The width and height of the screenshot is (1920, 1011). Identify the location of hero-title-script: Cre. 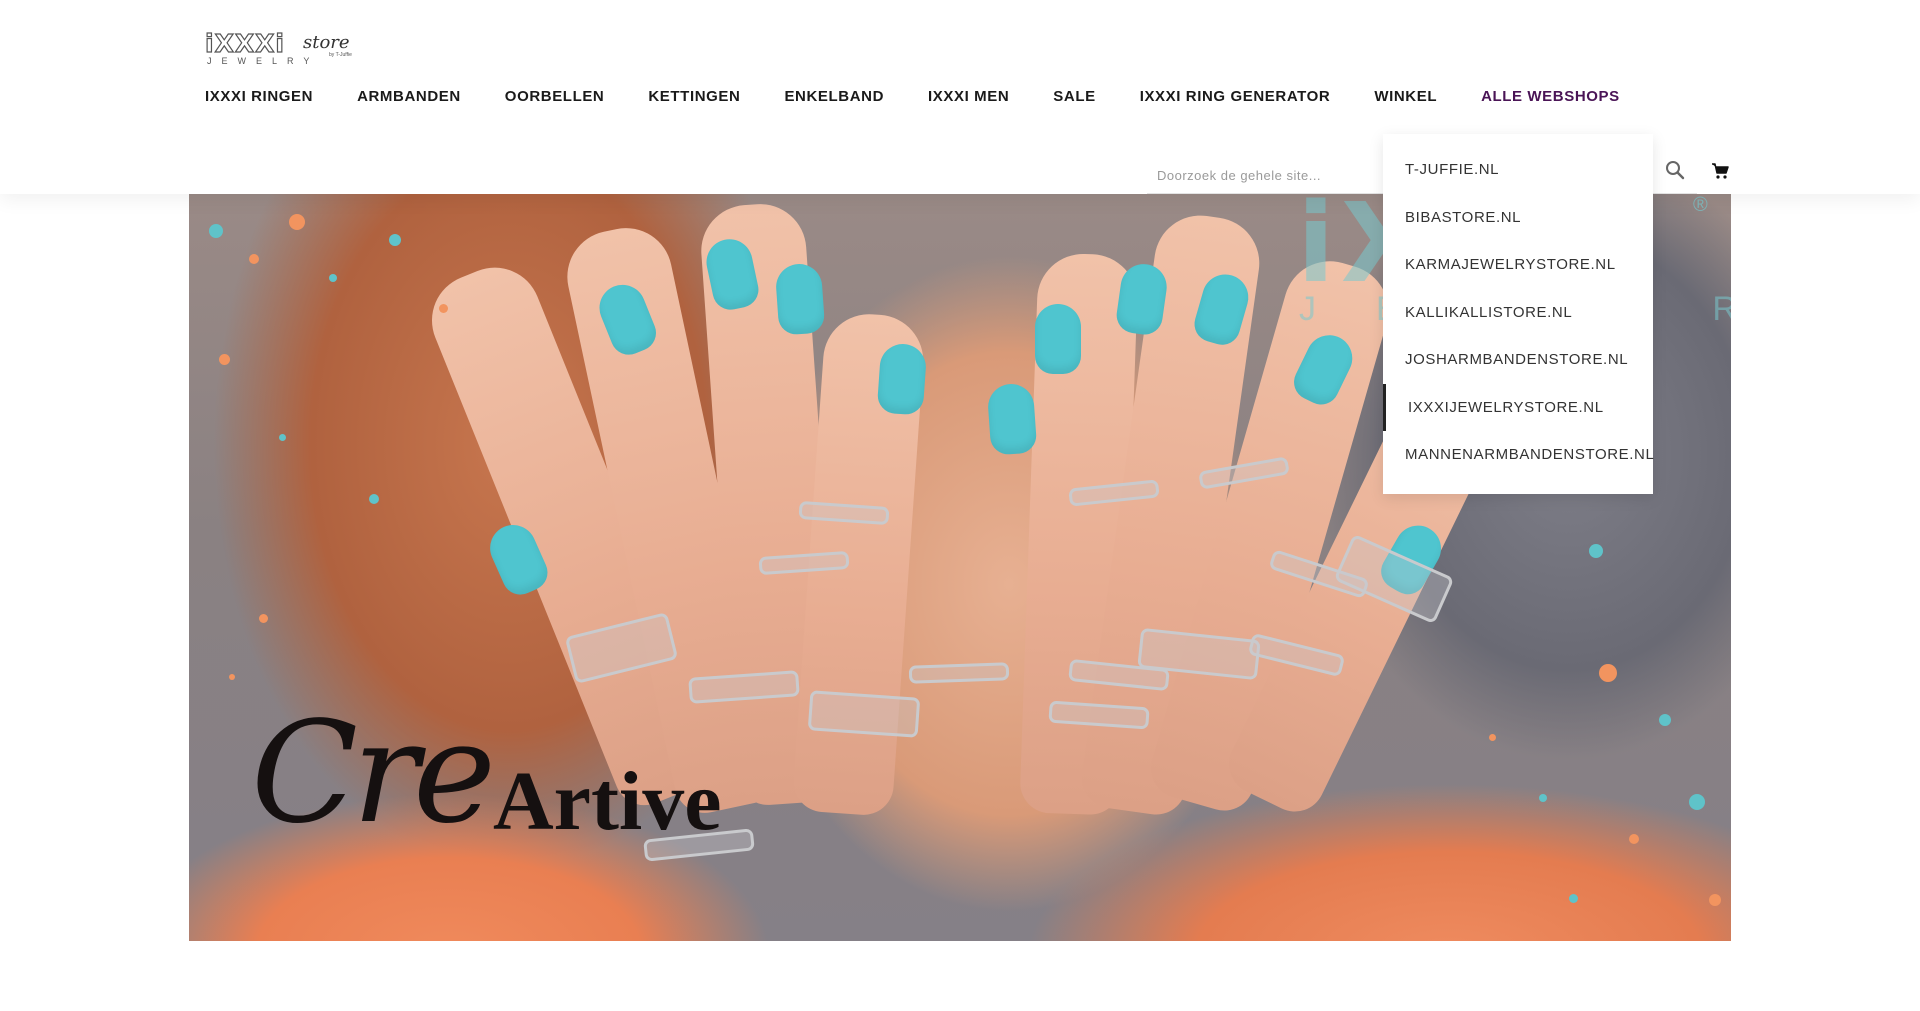
(373, 773).